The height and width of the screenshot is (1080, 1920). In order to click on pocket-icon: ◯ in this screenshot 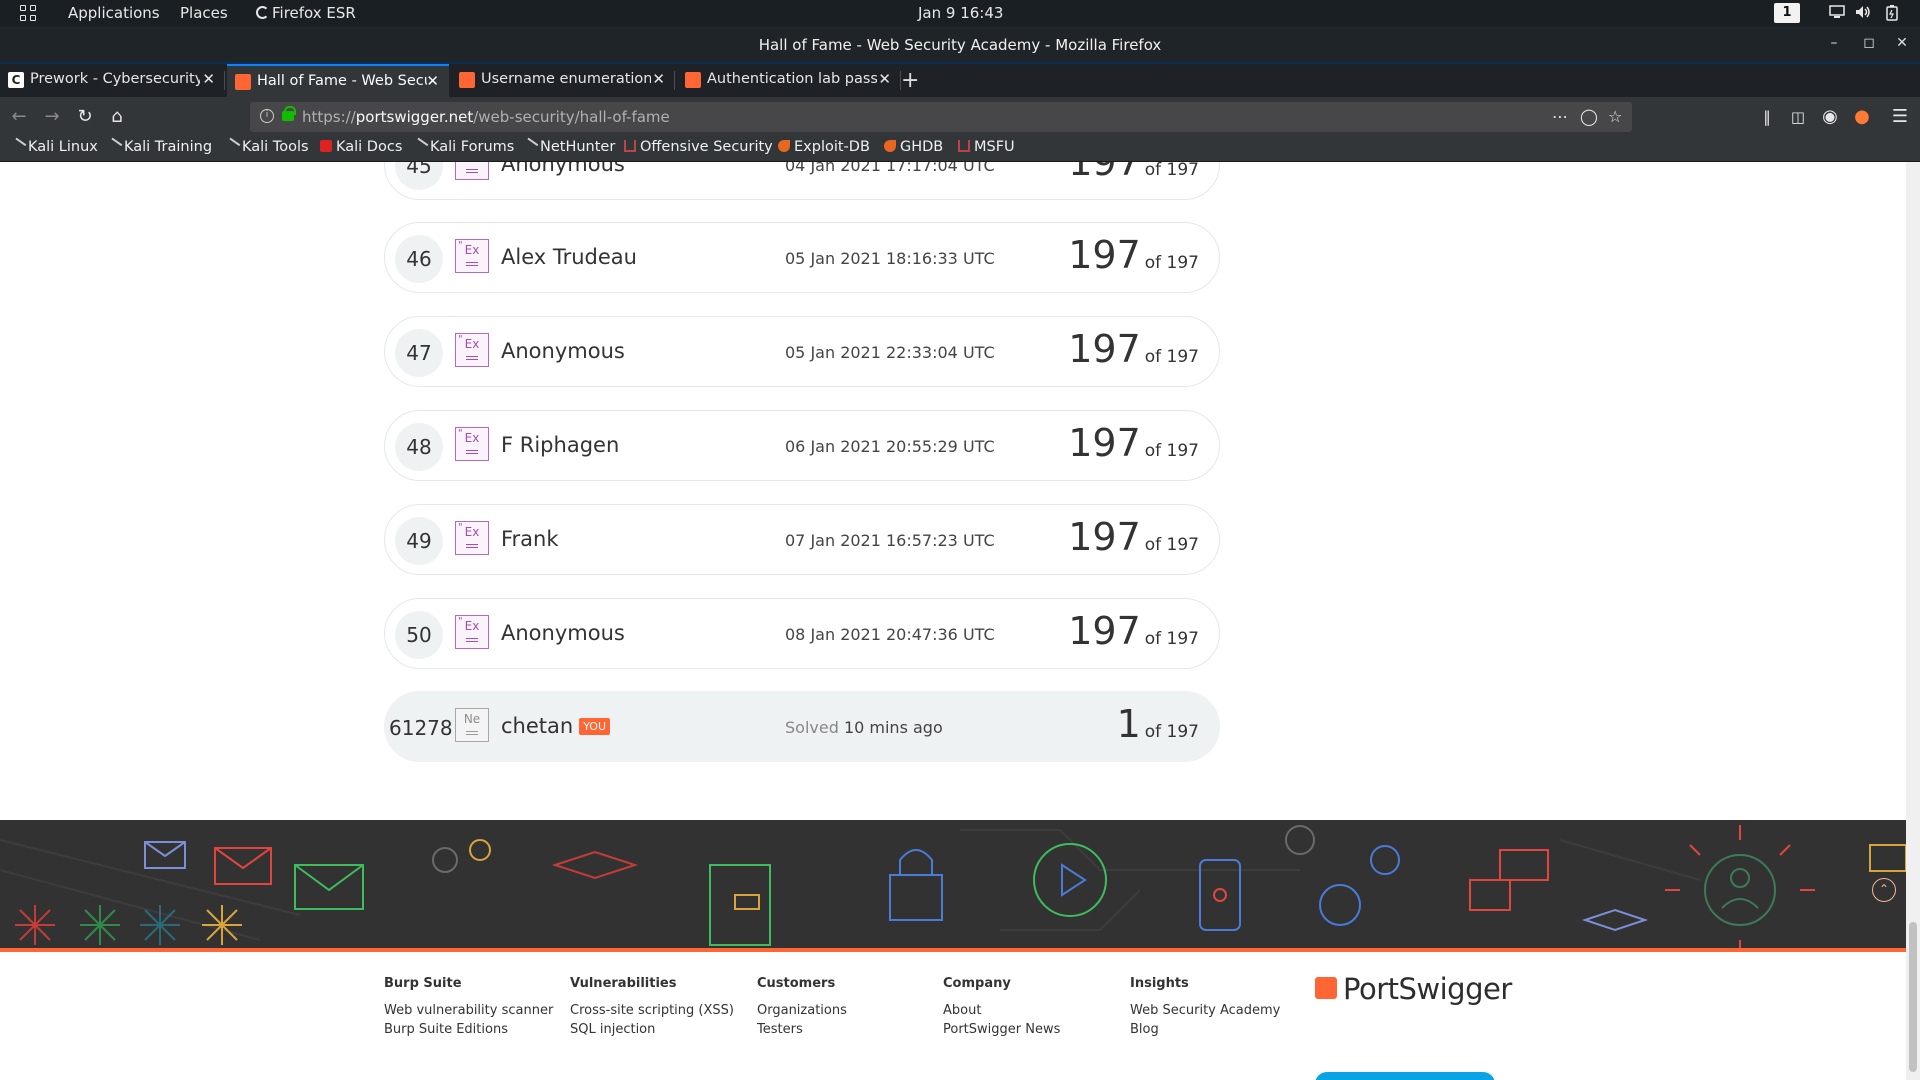, I will do `click(1589, 116)`.